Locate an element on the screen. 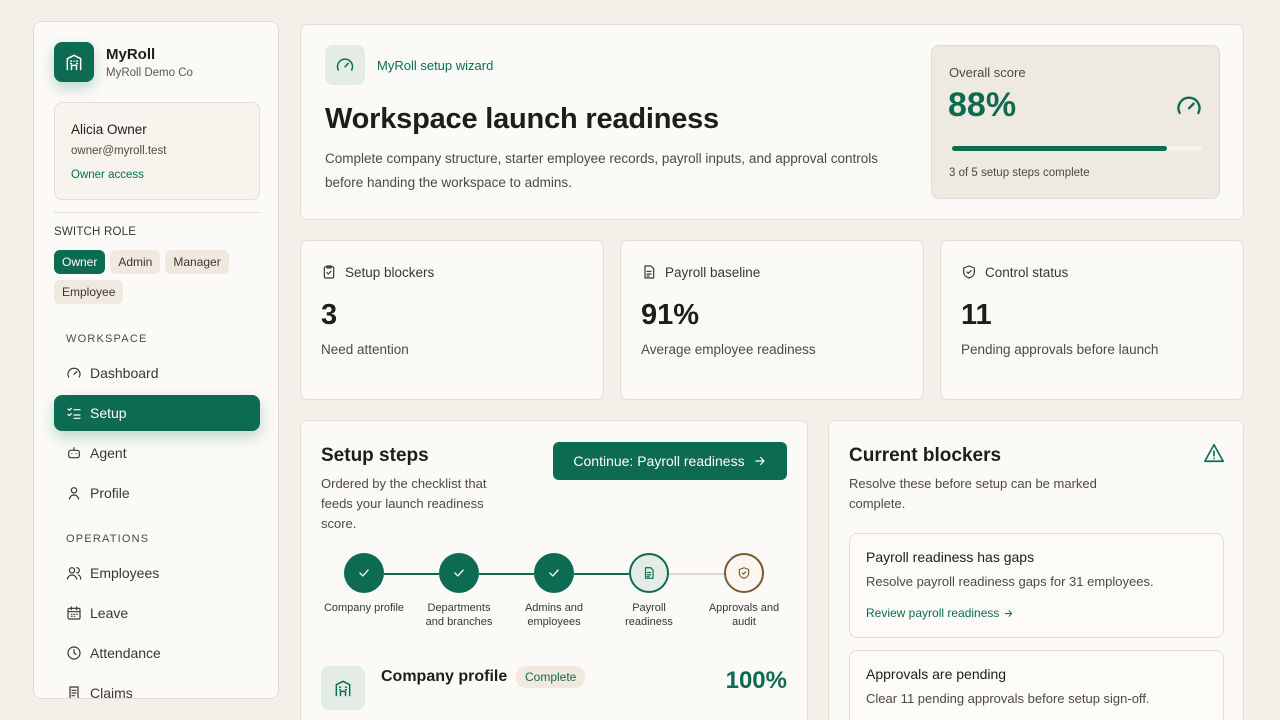 This screenshot has width=1280, height=720. users-icon is located at coordinates (74, 573).